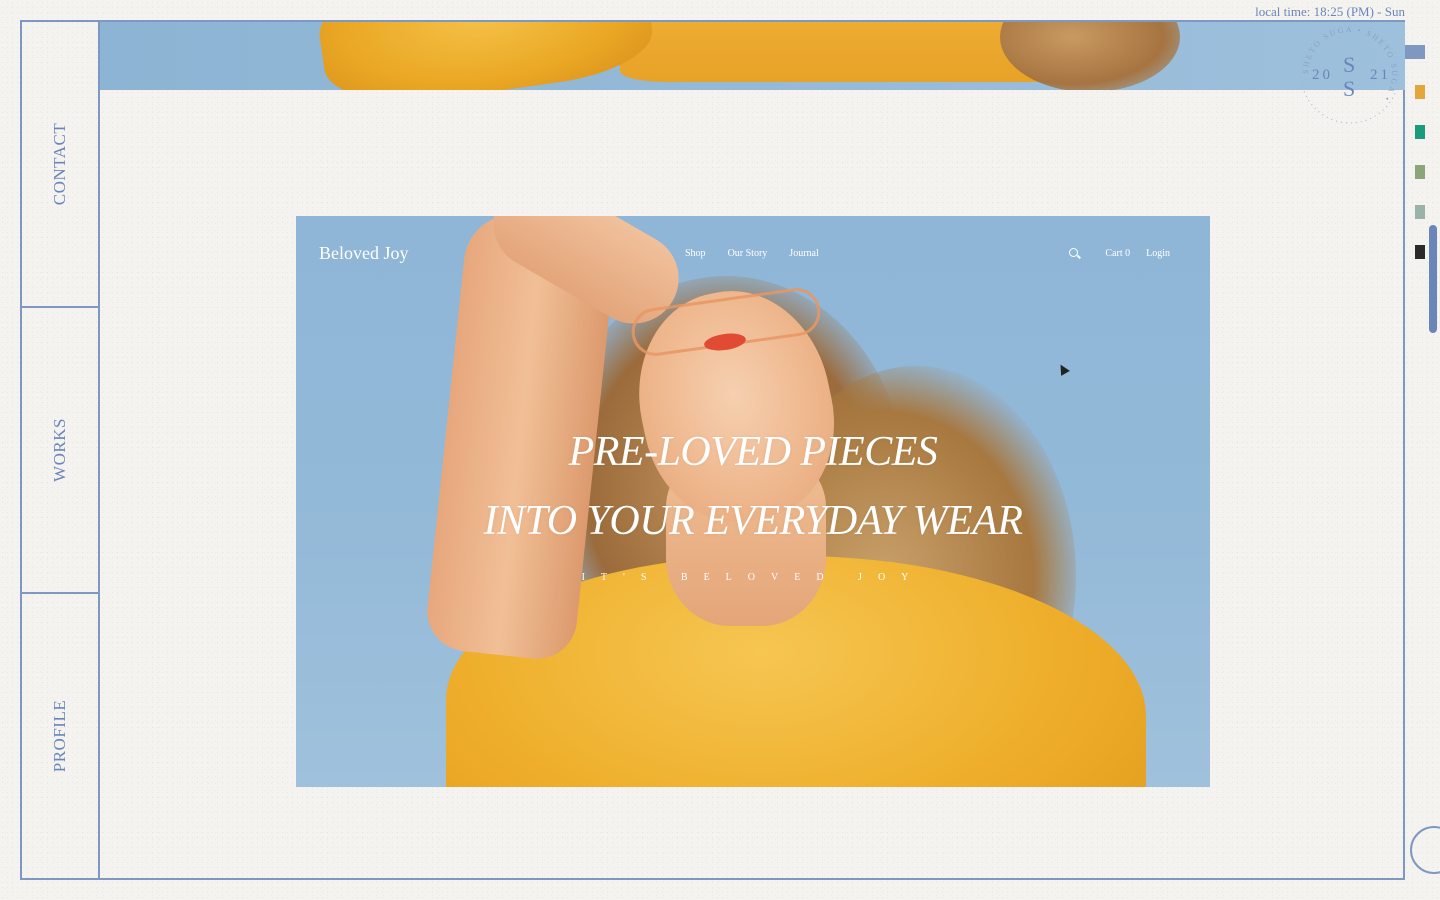 The height and width of the screenshot is (900, 1440). What do you see at coordinates (695, 253) in the screenshot?
I see `nav-link-shop: Shop` at bounding box center [695, 253].